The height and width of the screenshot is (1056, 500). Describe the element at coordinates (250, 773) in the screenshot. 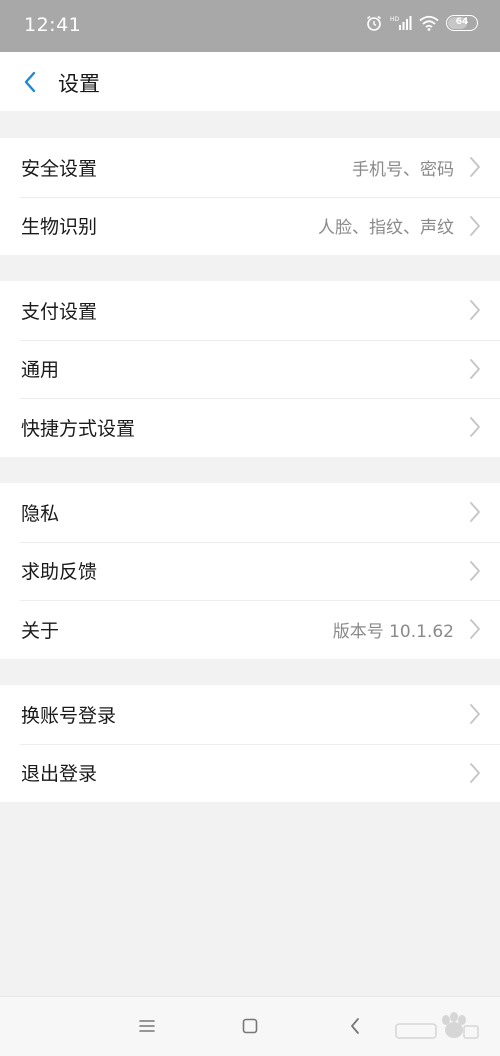

I see `settings-item-logout: 退出登录` at that location.